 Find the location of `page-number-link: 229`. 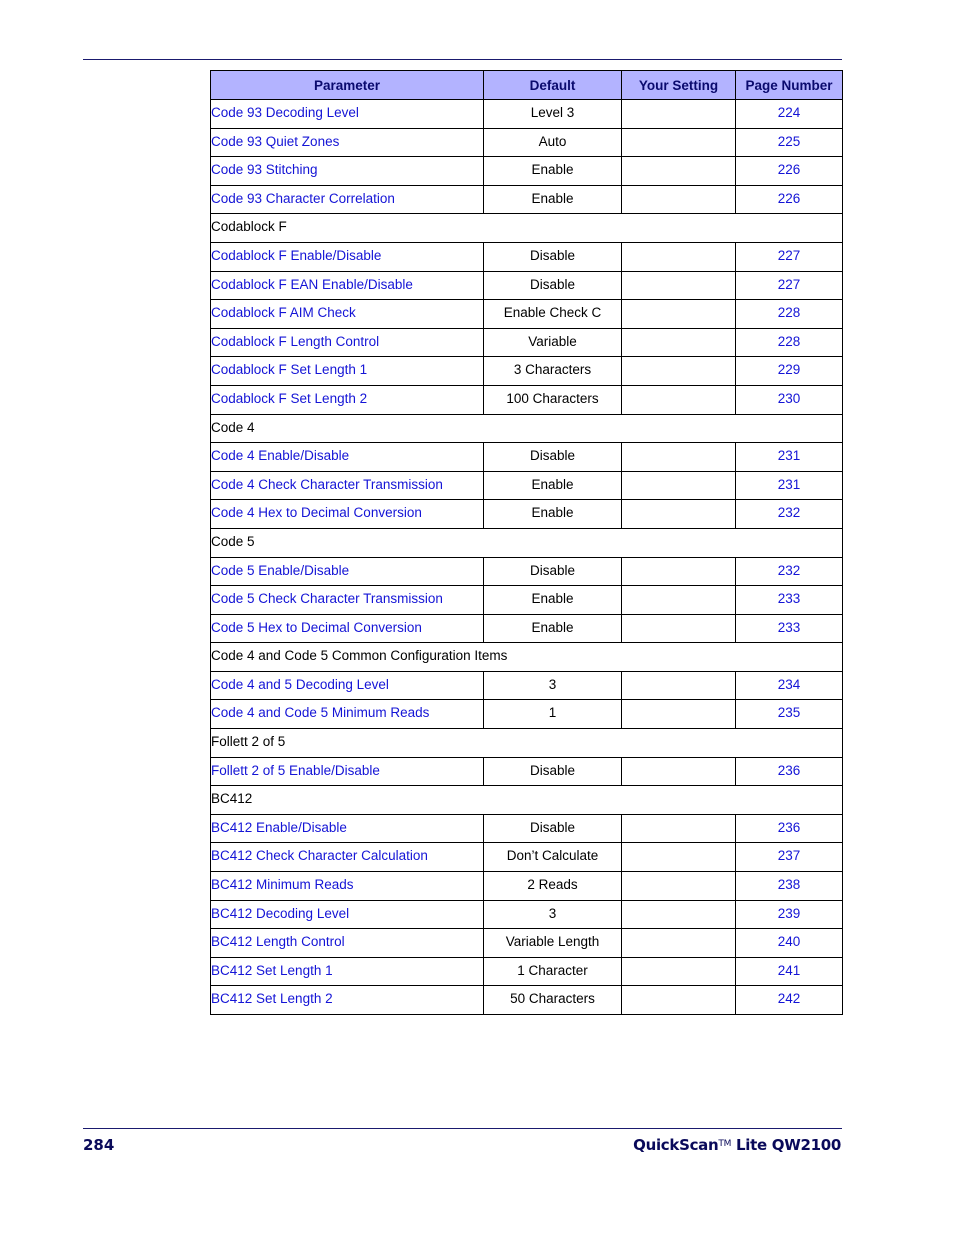

page-number-link: 229 is located at coordinates (789, 371).